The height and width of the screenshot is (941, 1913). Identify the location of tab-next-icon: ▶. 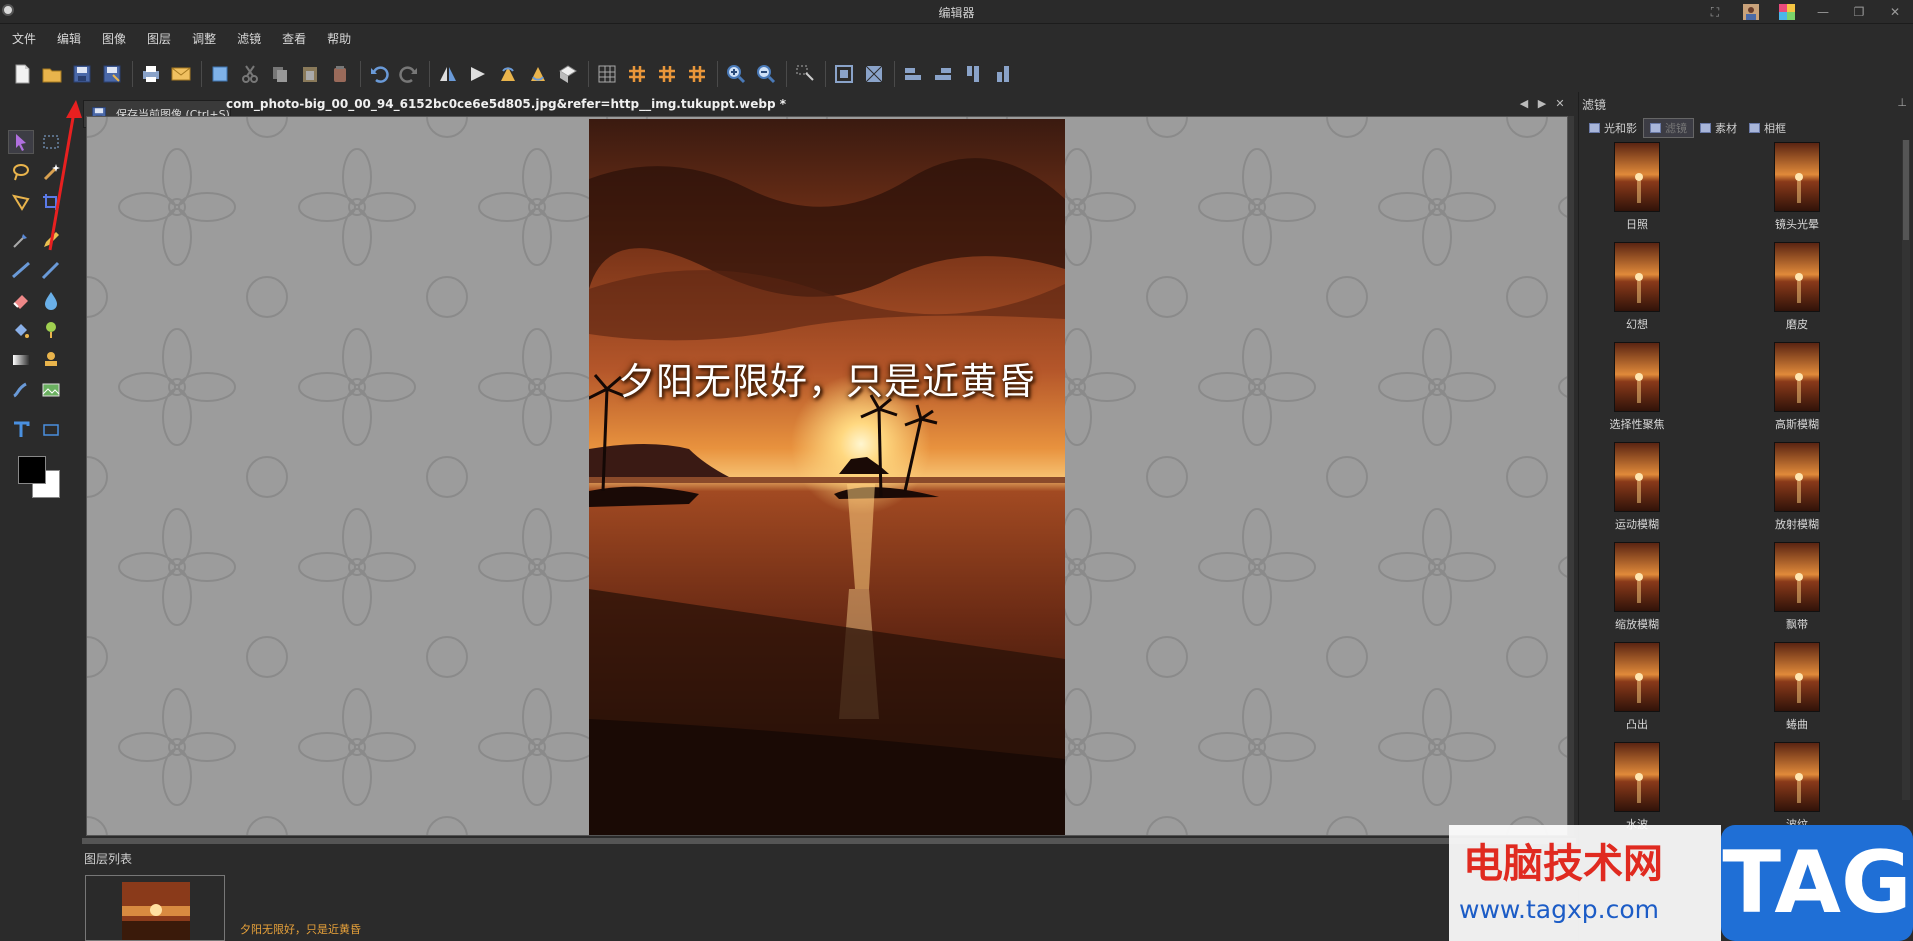
(1542, 104).